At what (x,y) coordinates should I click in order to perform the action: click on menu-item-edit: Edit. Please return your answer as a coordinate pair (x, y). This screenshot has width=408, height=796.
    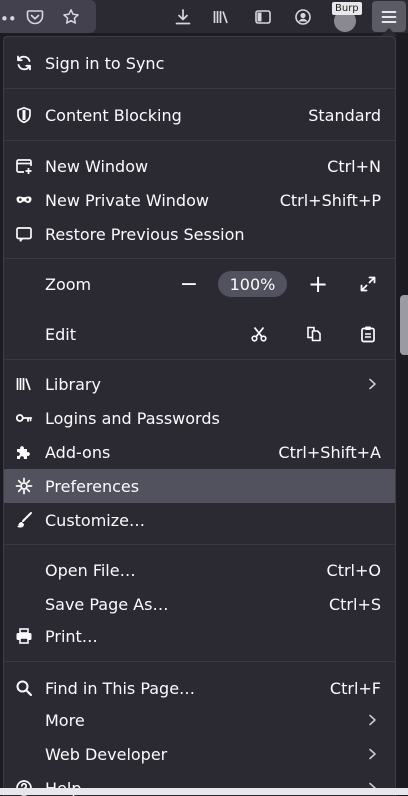
    Looking at the image, I should click on (199, 334).